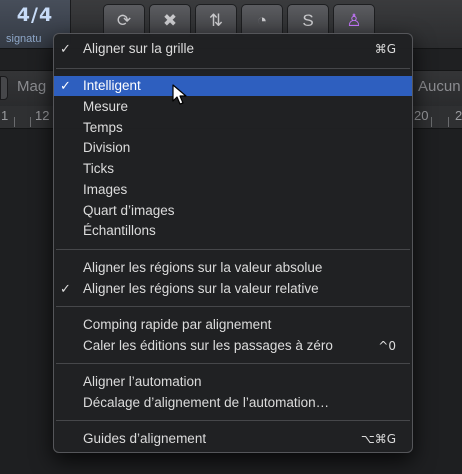  I want to click on bounce-arrows-icon: ⇅, so click(216, 20).